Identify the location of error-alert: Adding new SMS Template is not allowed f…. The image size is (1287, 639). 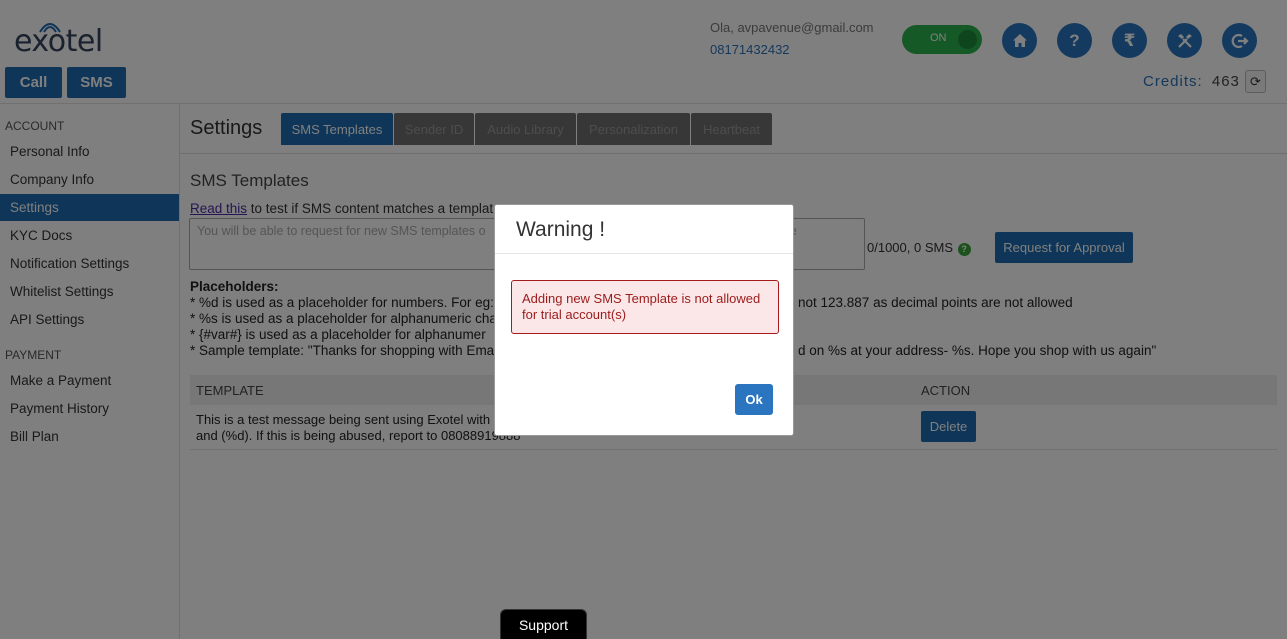
(645, 307).